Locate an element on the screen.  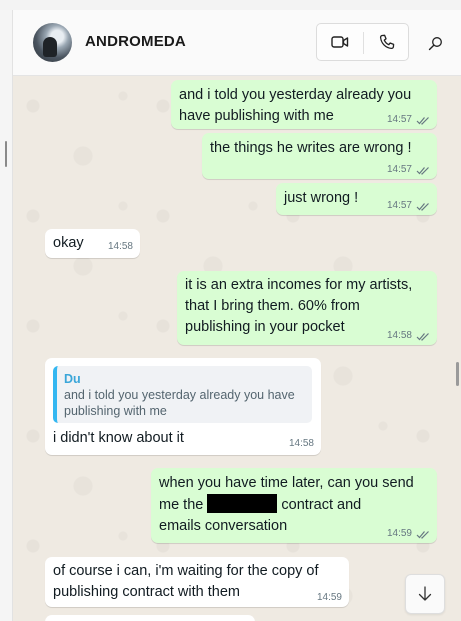
message-bubble-outgoing: the things he writes are wrong ! 14:57 is located at coordinates (319, 156).